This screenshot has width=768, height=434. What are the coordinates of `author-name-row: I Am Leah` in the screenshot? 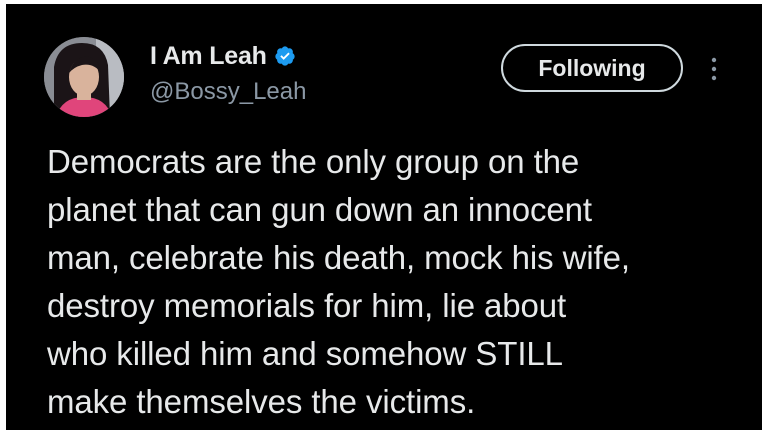 It's located at (223, 56).